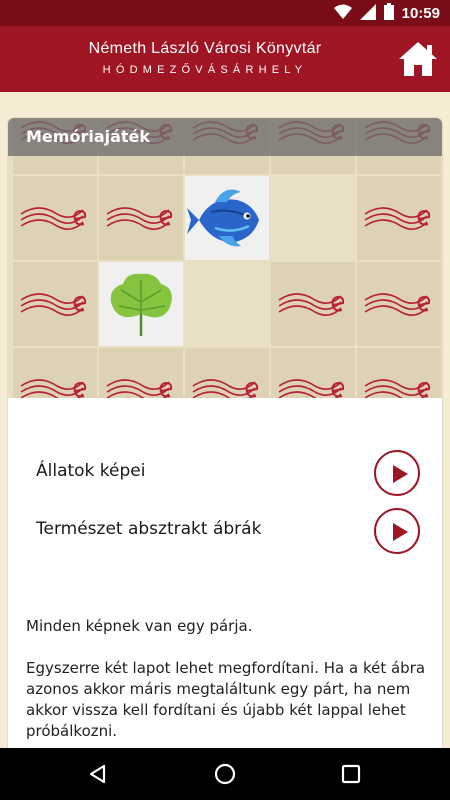 The height and width of the screenshot is (800, 450). Describe the element at coordinates (149, 529) in the screenshot. I see `option-label: Természet absztrakt ábrák` at that location.